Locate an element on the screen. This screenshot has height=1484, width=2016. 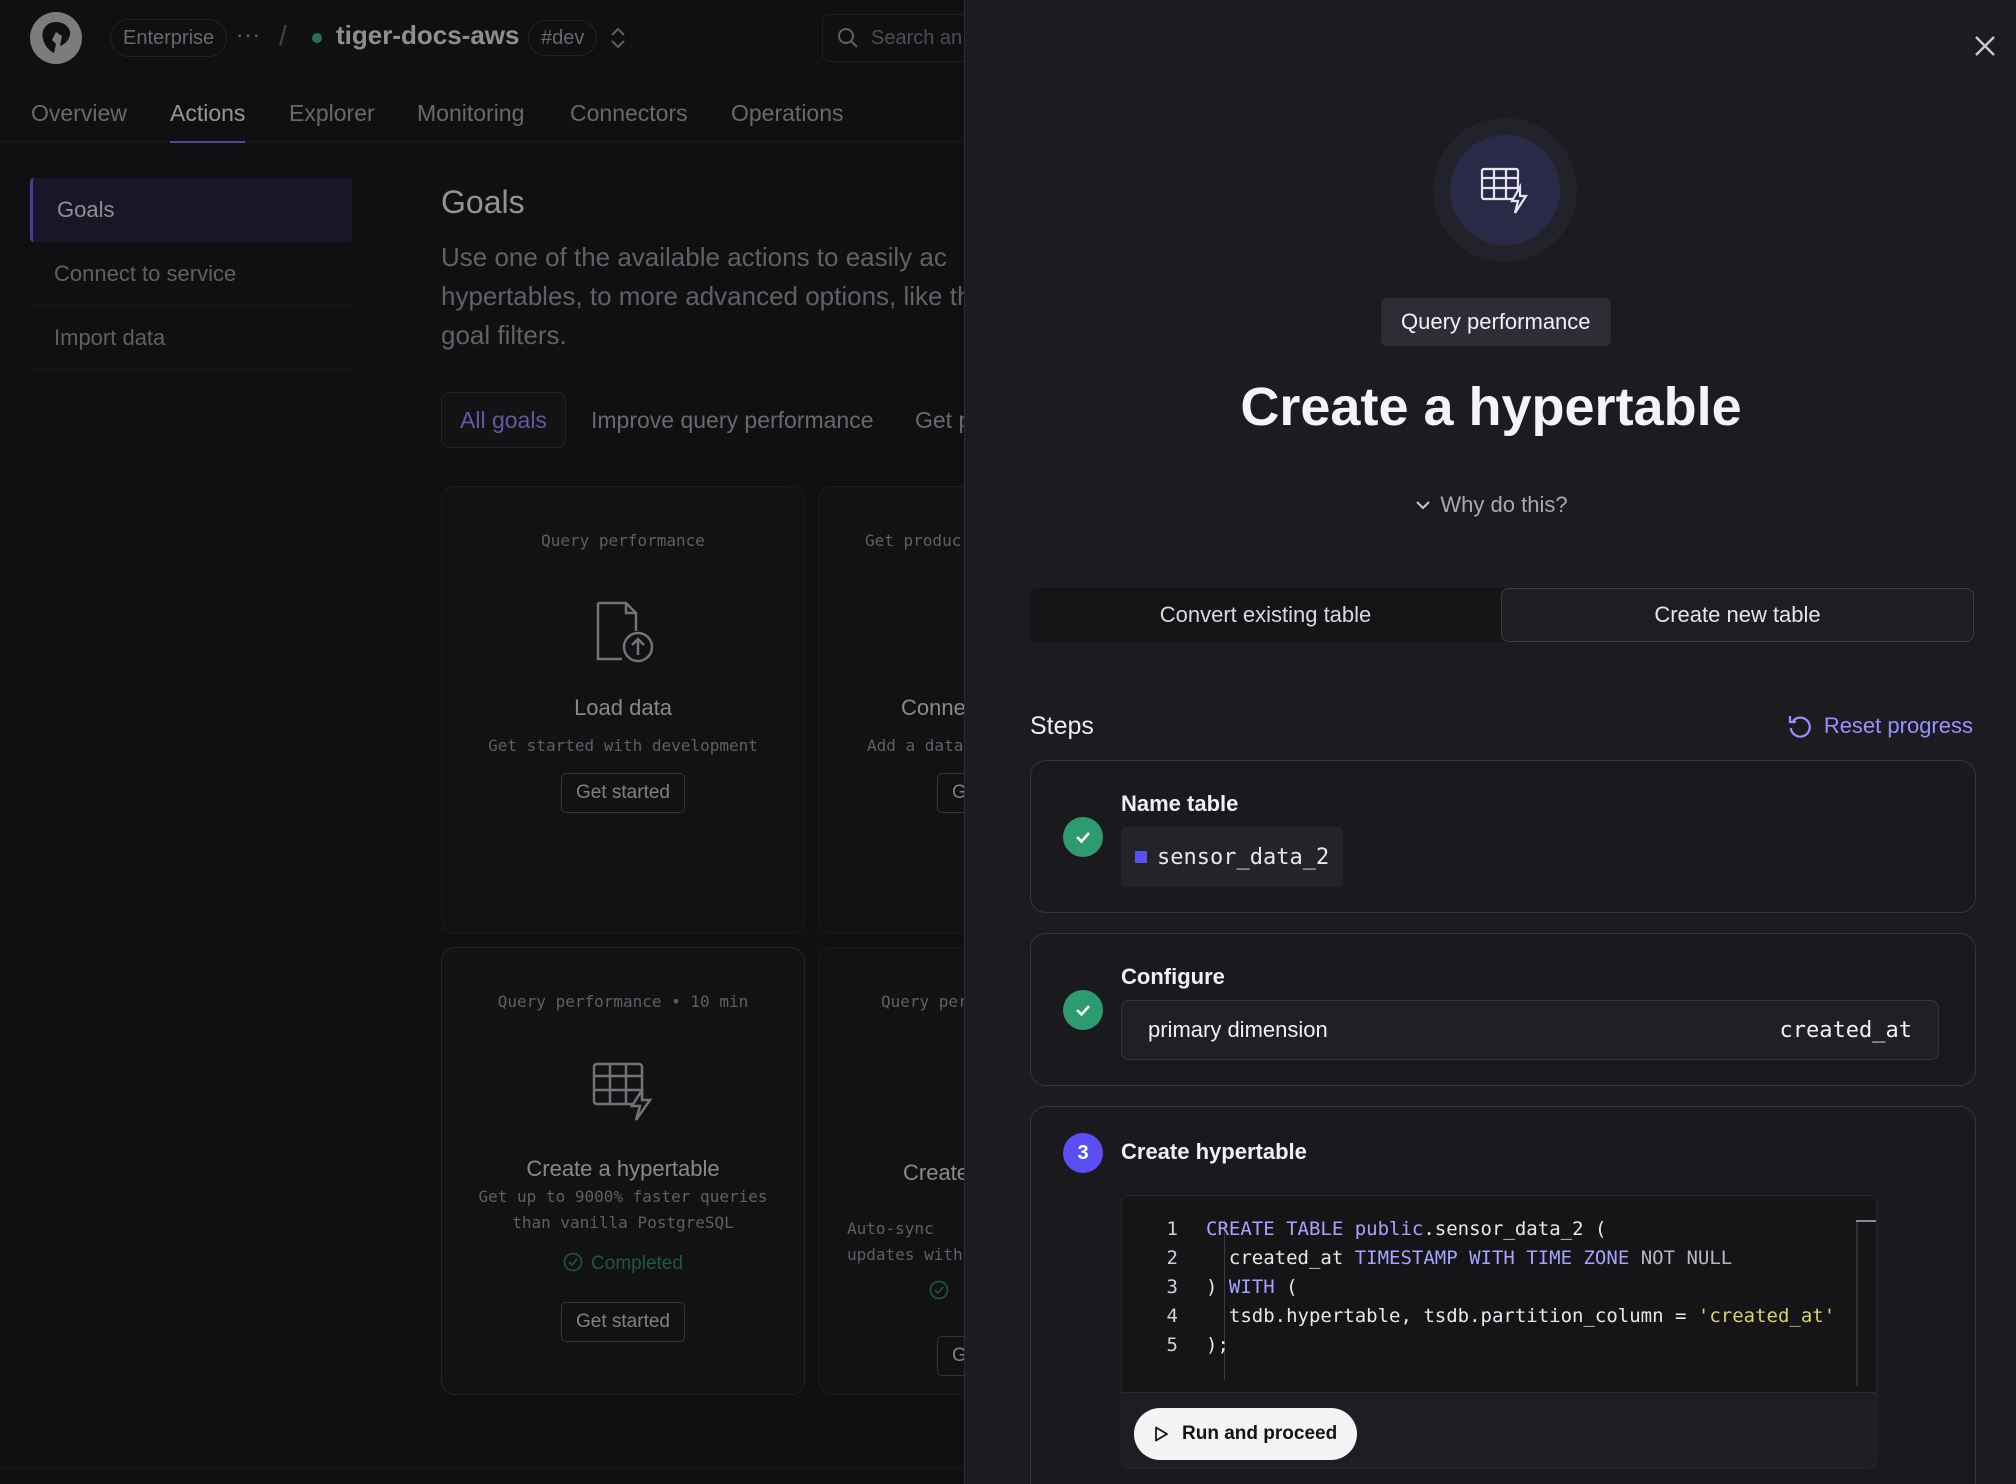
run-and-proceed-button: Run and proceed is located at coordinates (1246, 1434).